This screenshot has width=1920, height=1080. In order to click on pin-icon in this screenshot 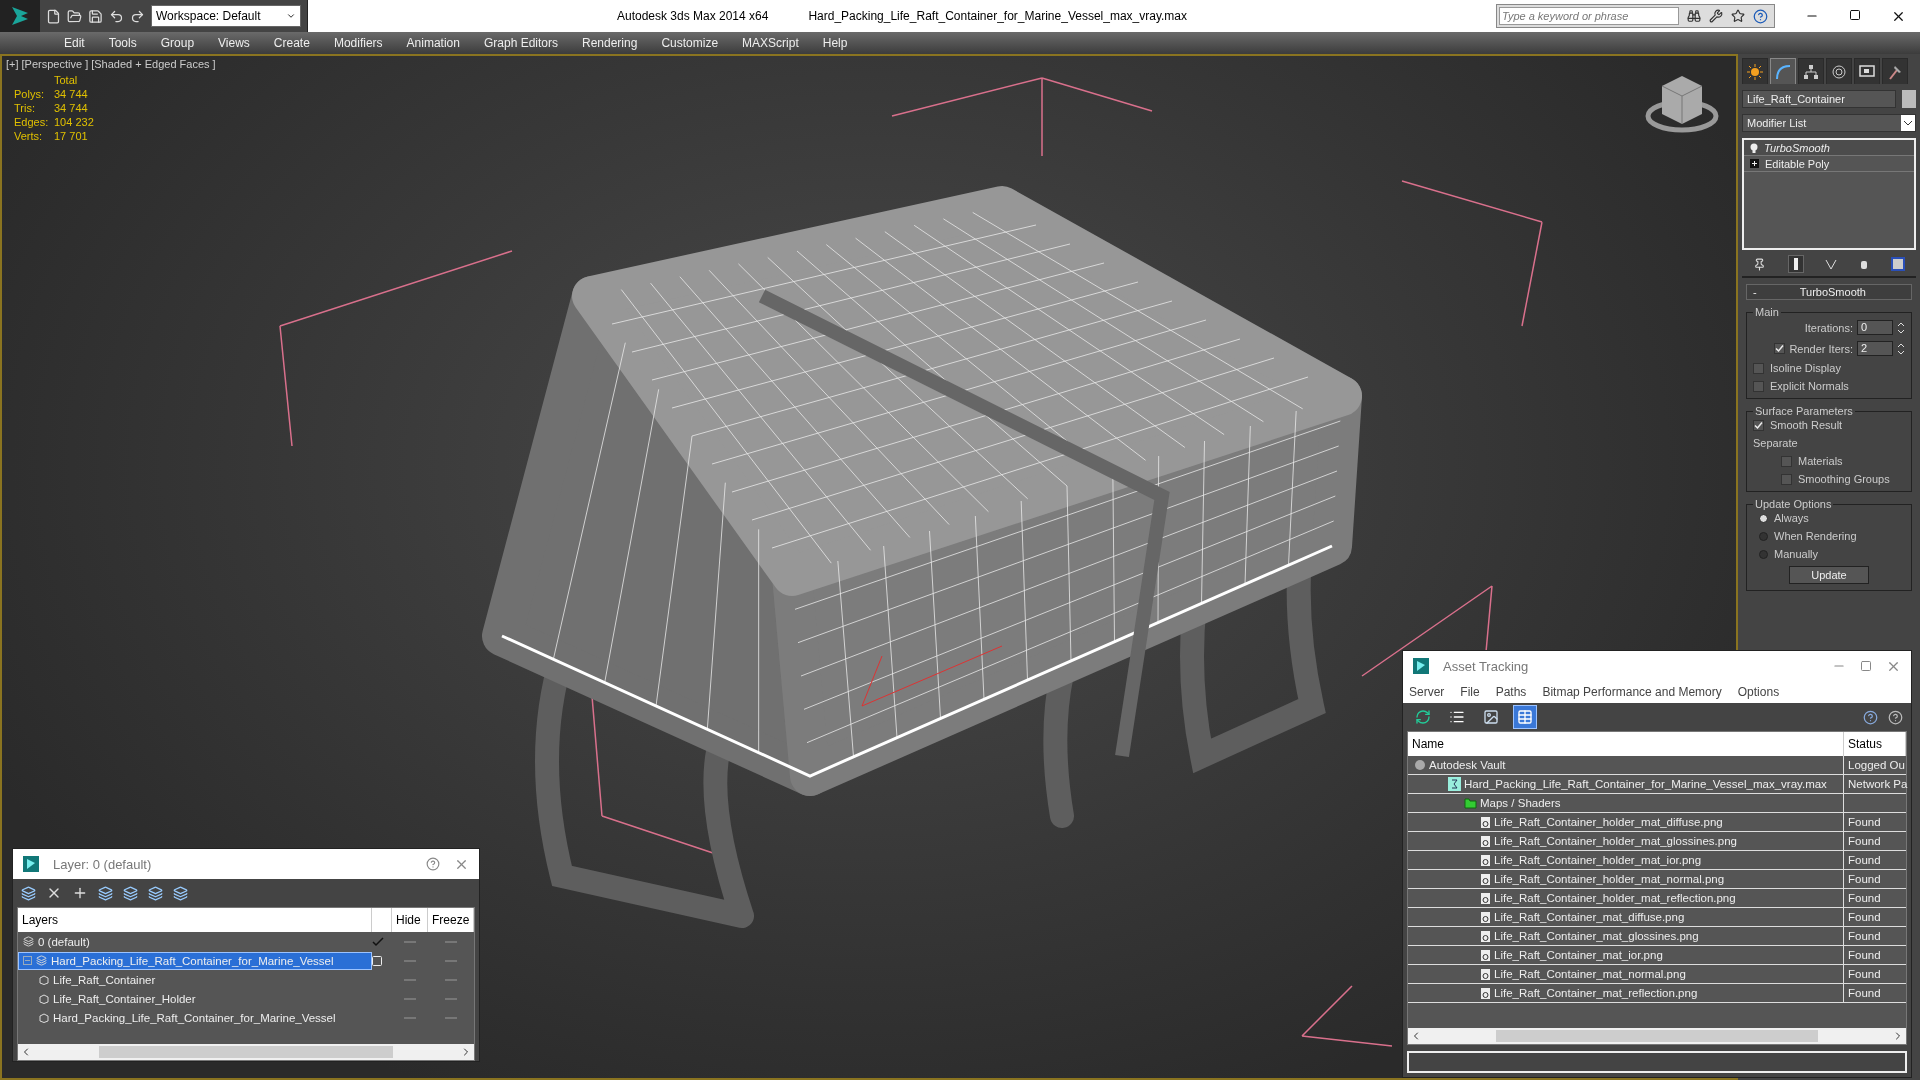, I will do `click(1759, 264)`.